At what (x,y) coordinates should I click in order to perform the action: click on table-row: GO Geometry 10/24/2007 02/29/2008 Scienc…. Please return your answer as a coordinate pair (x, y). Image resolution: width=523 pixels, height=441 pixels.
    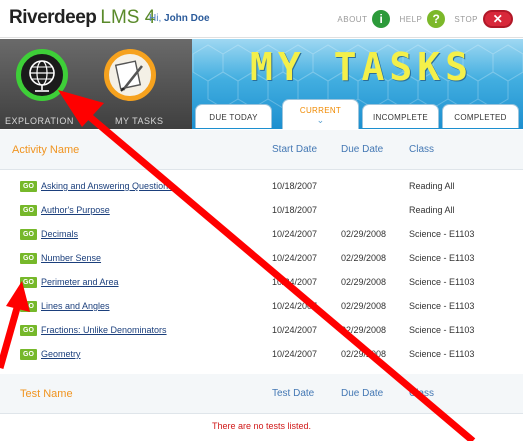
    Looking at the image, I should click on (261, 357).